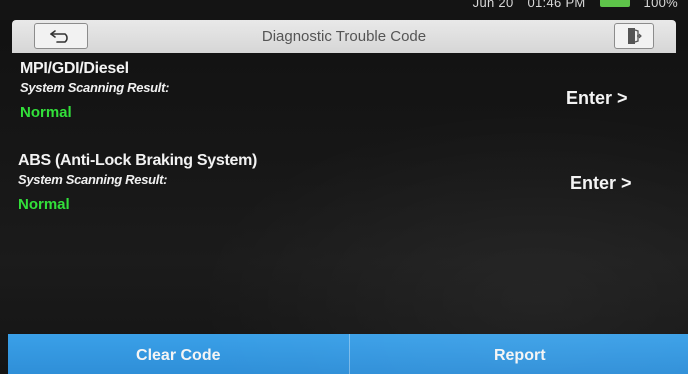 The height and width of the screenshot is (374, 688). Describe the element at coordinates (344, 10) in the screenshot. I see `status-bar: Jun 20 01:46 PM 100%` at that location.